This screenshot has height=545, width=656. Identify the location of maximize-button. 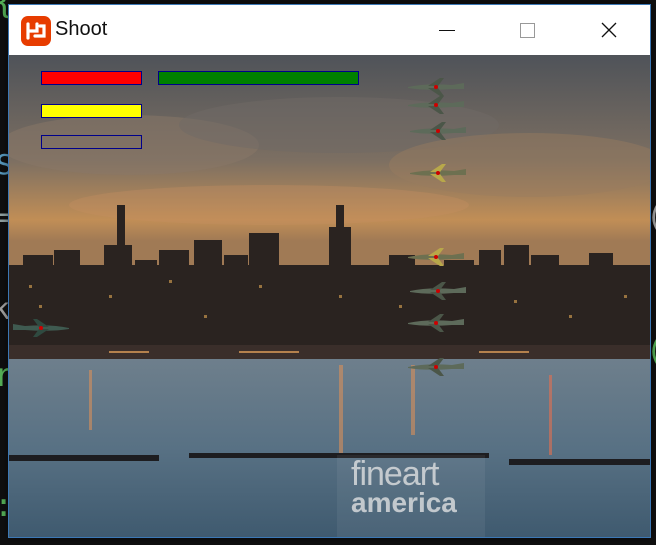
(527, 30).